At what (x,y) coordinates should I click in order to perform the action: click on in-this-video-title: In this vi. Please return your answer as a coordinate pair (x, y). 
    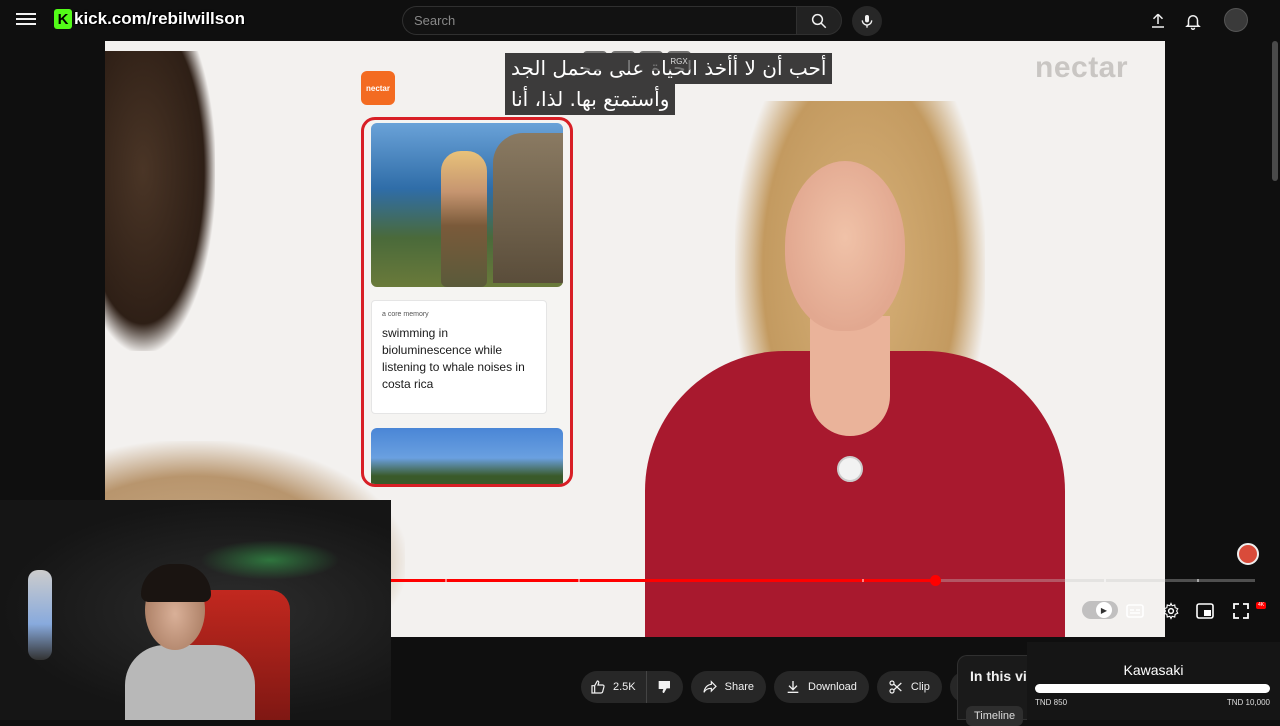
    Looking at the image, I should click on (998, 676).